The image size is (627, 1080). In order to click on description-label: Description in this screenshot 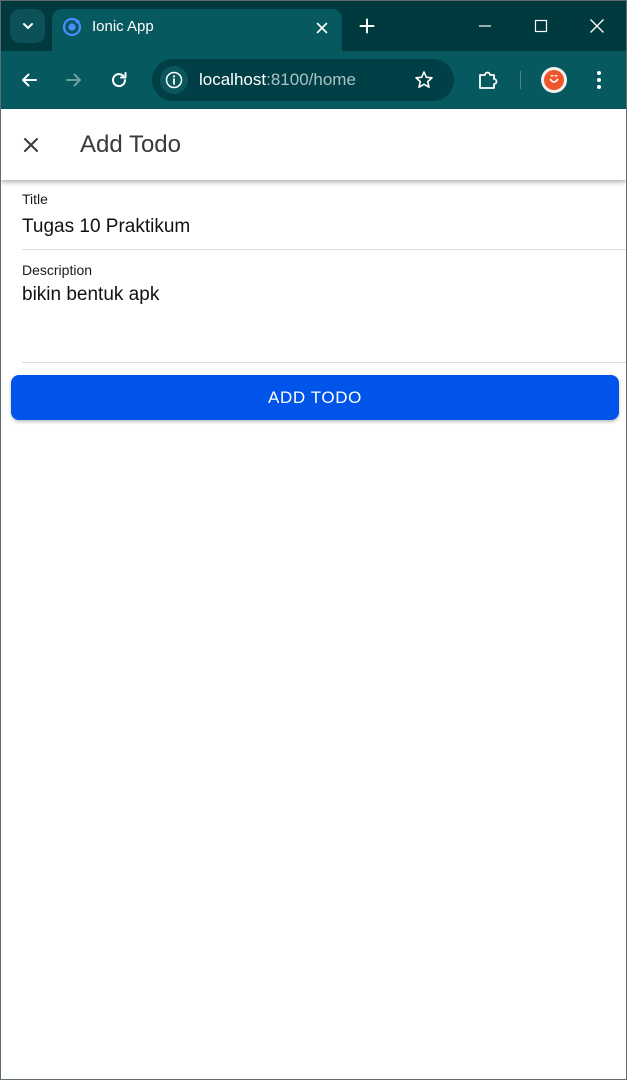, I will do `click(57, 270)`.